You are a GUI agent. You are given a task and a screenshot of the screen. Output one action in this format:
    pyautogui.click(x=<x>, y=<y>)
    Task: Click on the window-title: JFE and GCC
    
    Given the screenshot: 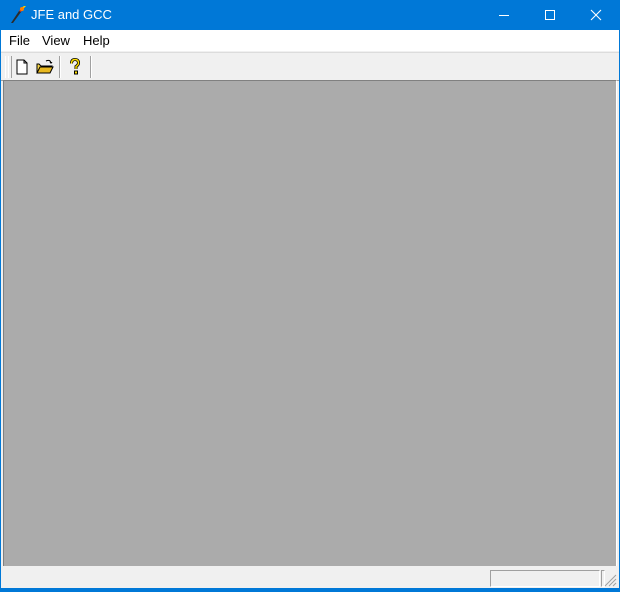 What is the action you would take?
    pyautogui.click(x=71, y=14)
    